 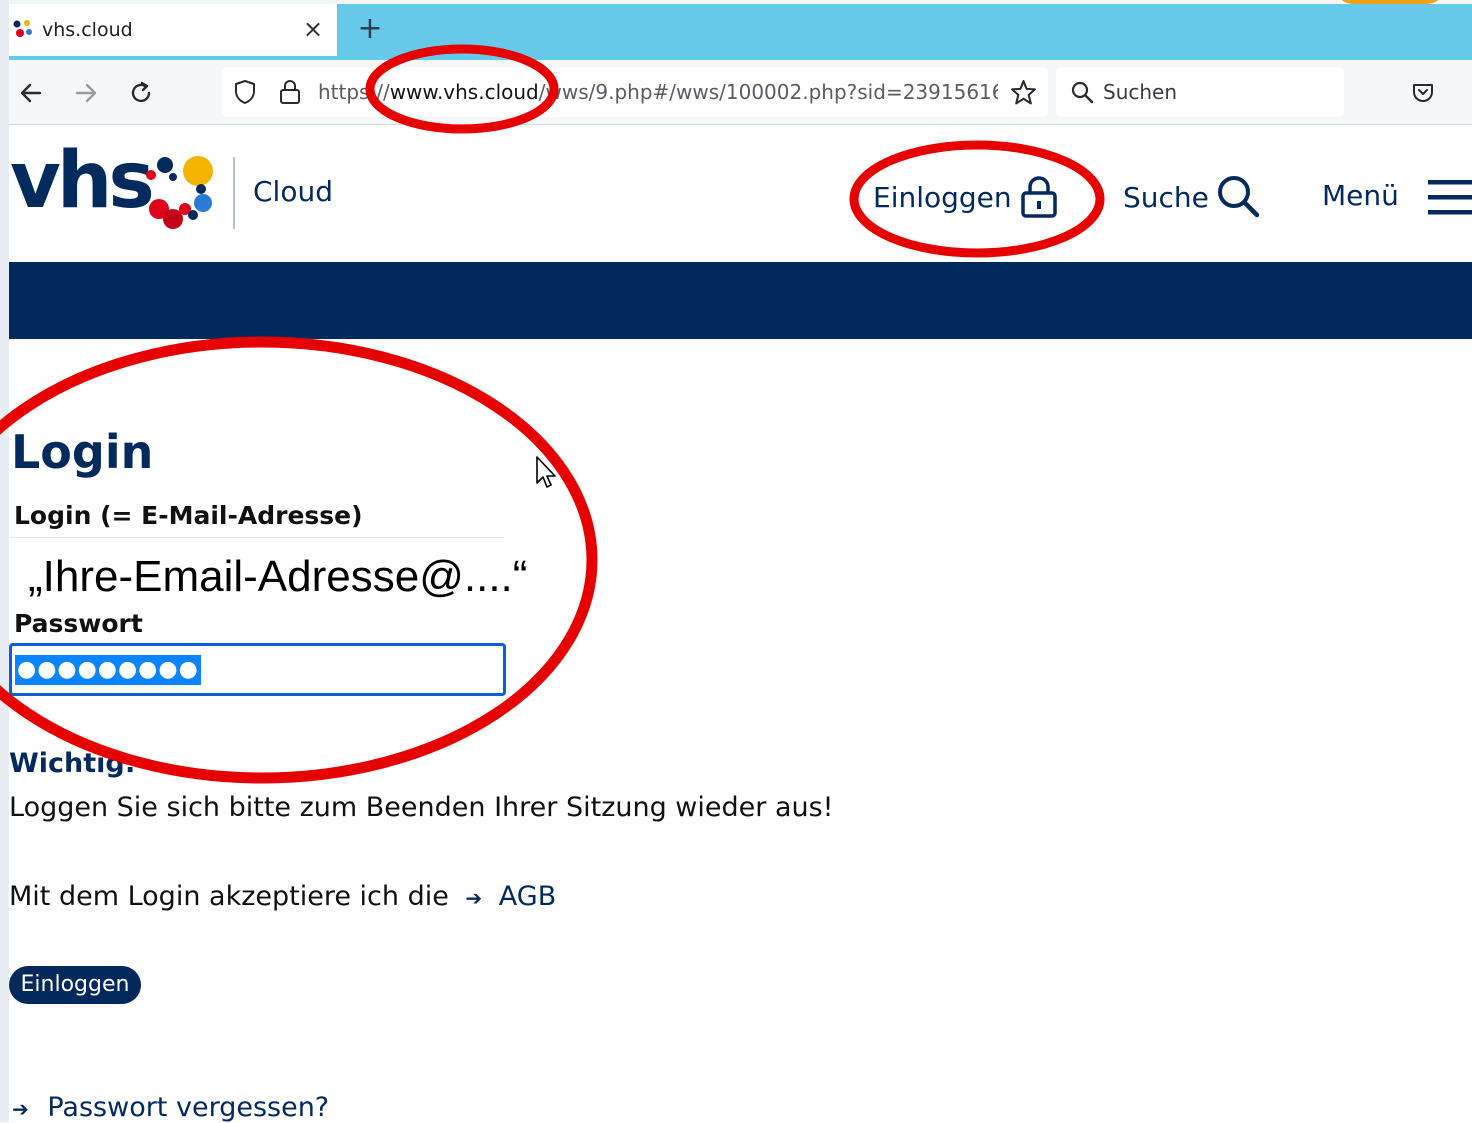 I want to click on forgot-password-line: ➔ Passwort vergessen?, so click(x=170, y=1107).